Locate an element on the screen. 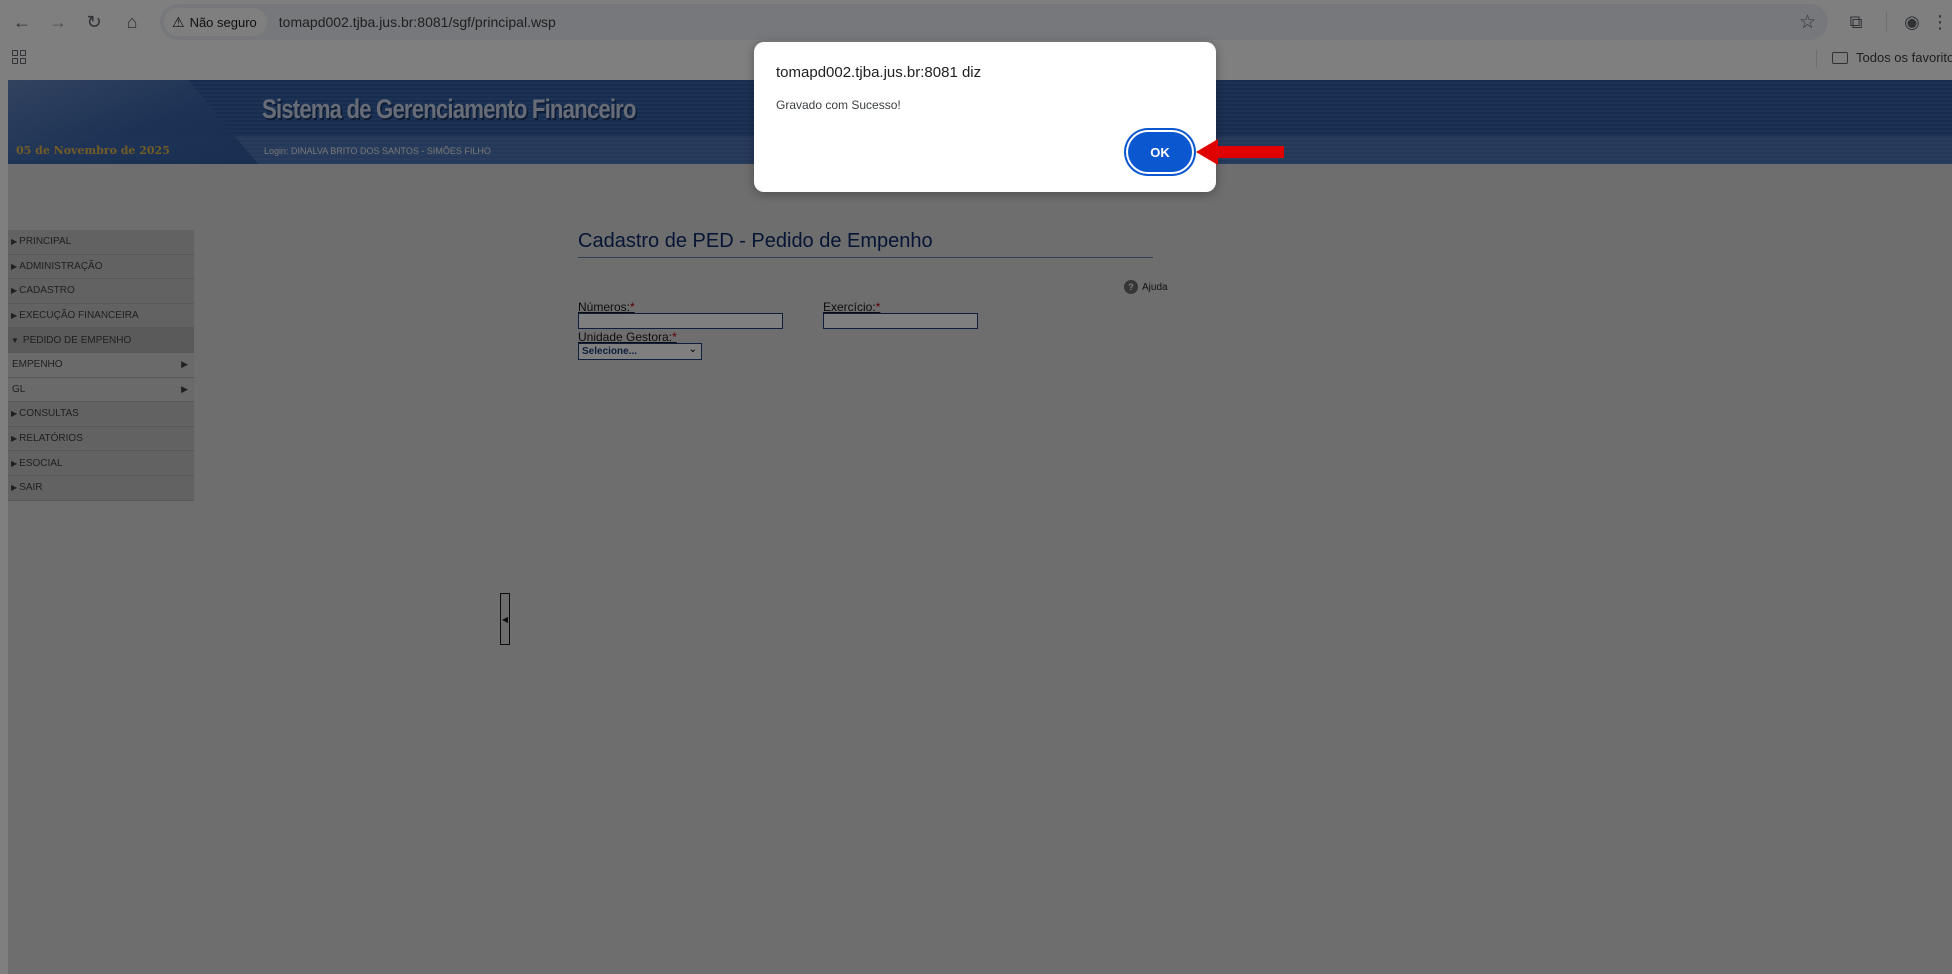  dialog-message: Gravado com Sucesso! is located at coordinates (838, 105).